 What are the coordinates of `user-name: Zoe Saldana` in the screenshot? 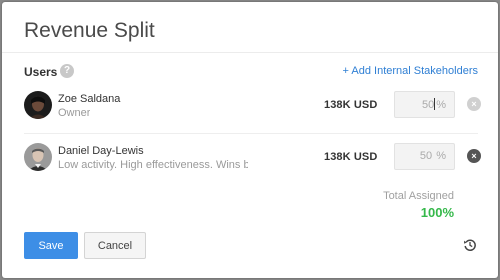 It's located at (89, 99).